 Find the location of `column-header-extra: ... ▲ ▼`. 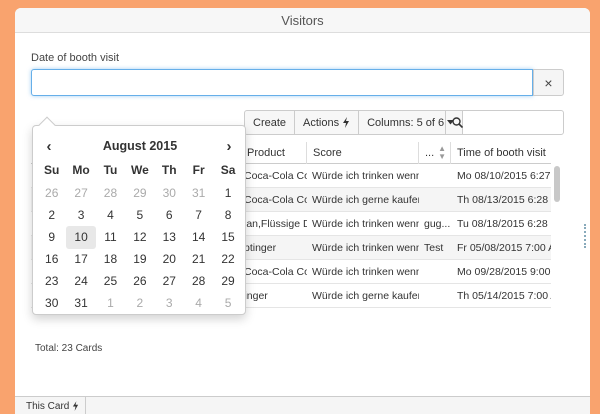

column-header-extra: ... ▲ ▼ is located at coordinates (435, 153).